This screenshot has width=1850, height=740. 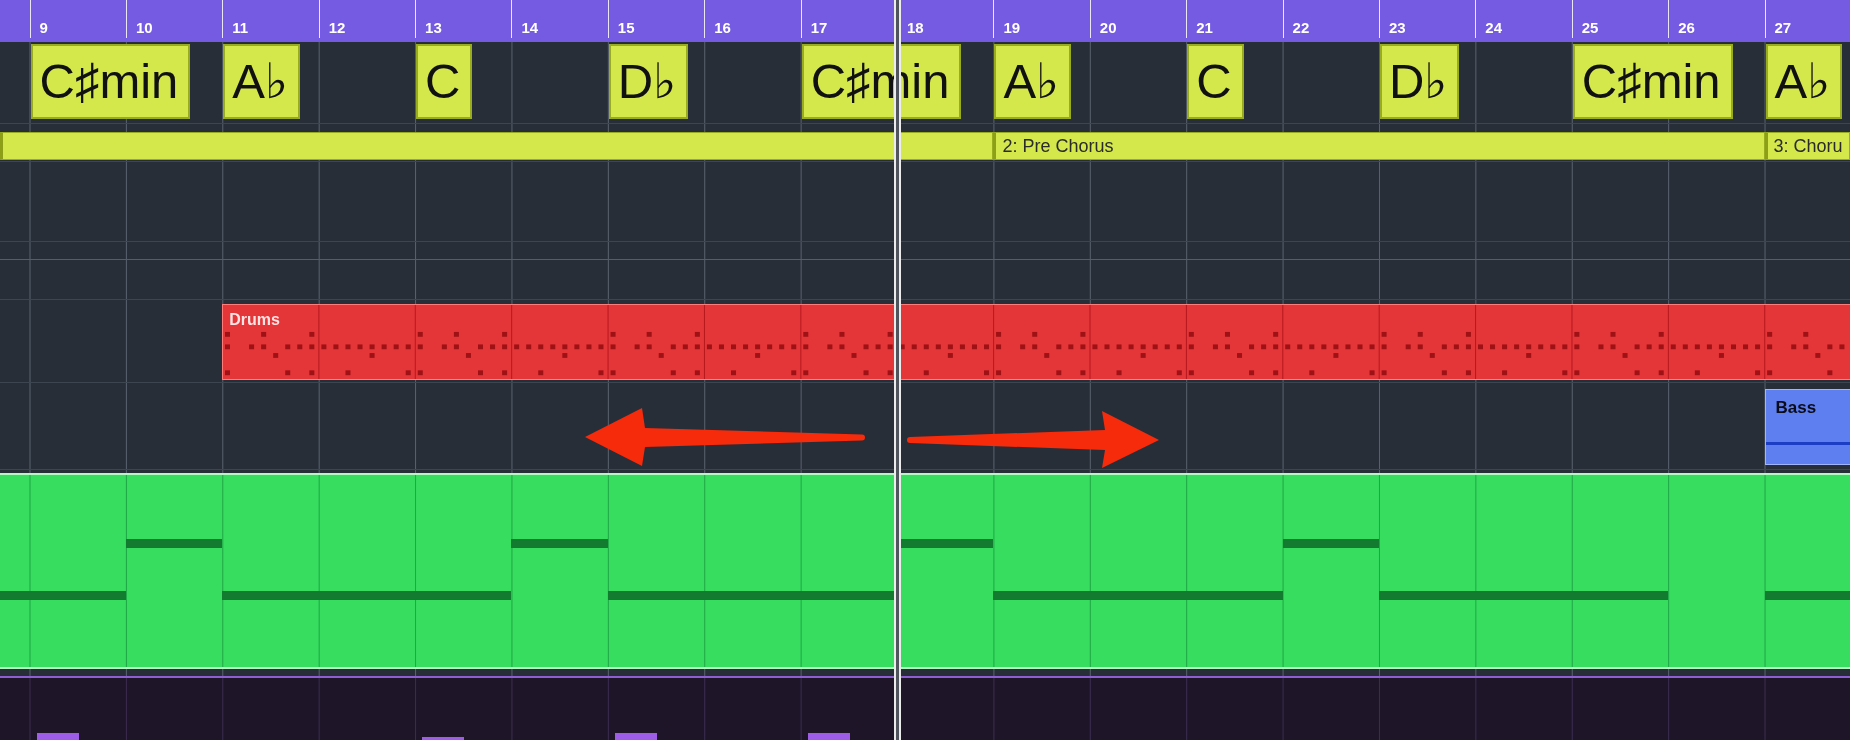 What do you see at coordinates (915, 28) in the screenshot?
I see `bar-number: 18` at bounding box center [915, 28].